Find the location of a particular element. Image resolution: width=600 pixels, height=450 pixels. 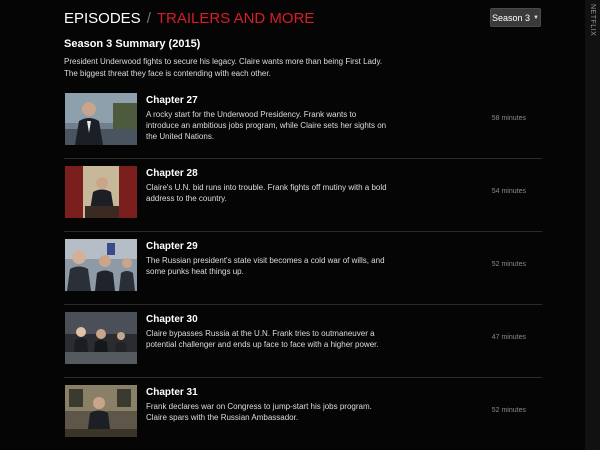

episode-title: Chapter 30 is located at coordinates (172, 319).